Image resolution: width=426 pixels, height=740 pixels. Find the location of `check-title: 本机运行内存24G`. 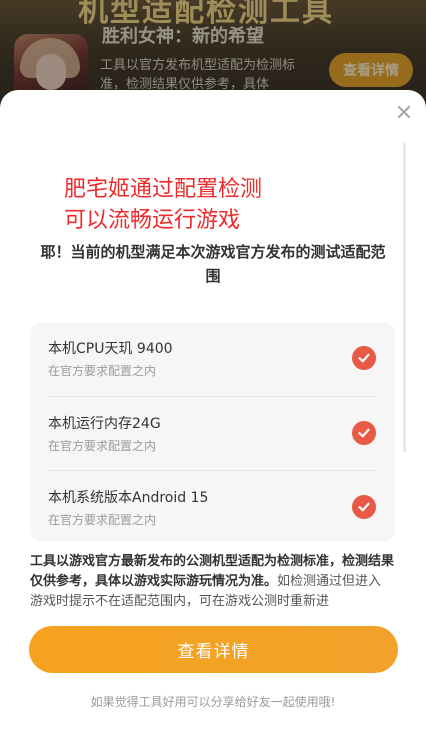

check-title: 本机运行内存24G is located at coordinates (104, 424).